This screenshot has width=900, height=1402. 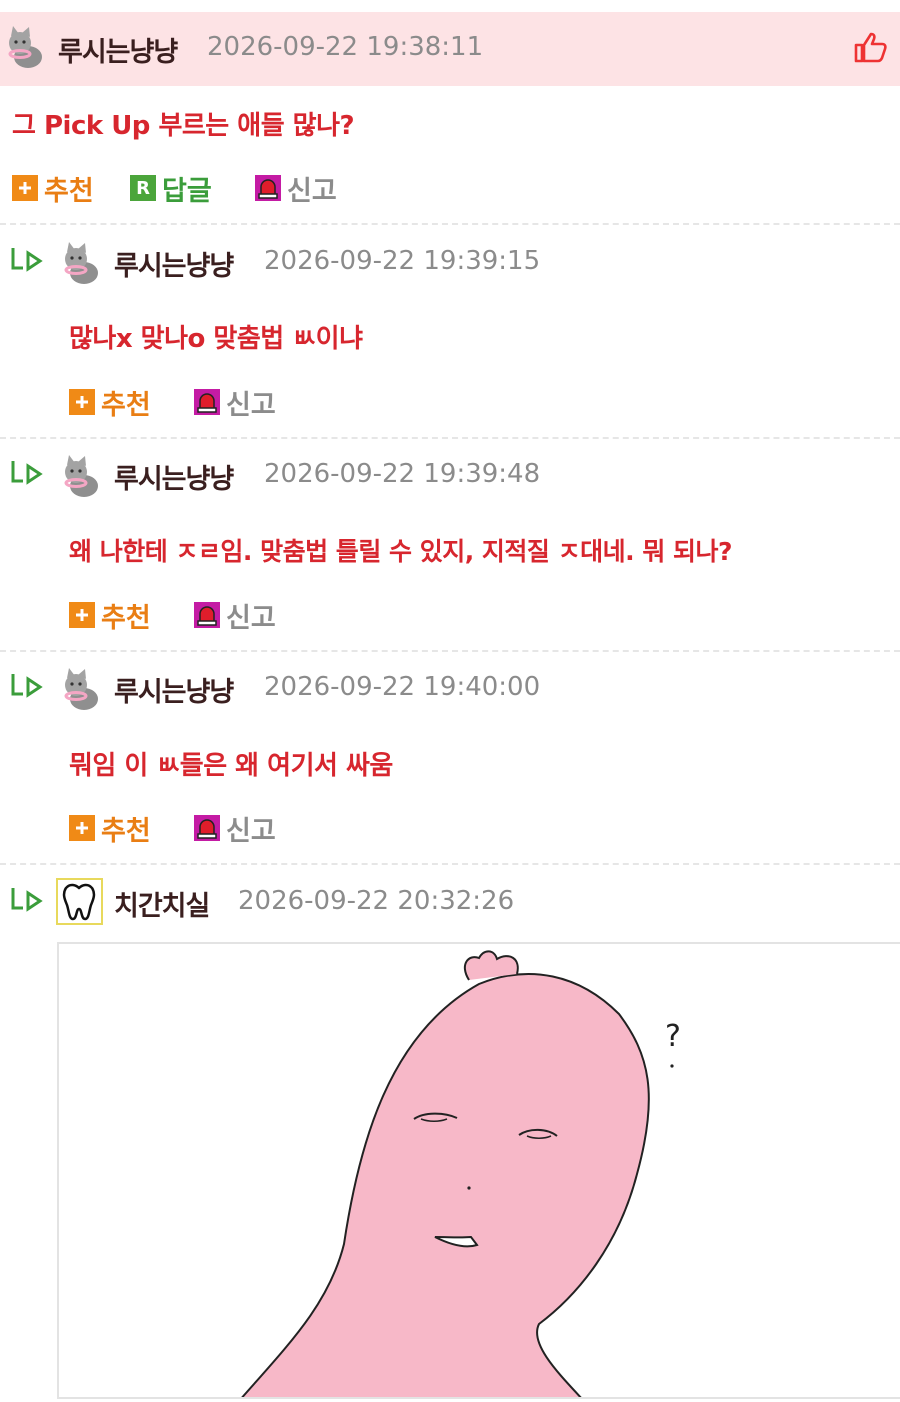 What do you see at coordinates (402, 687) in the screenshot?
I see `comment-timestamp: 2026-09-22 19:40:00` at bounding box center [402, 687].